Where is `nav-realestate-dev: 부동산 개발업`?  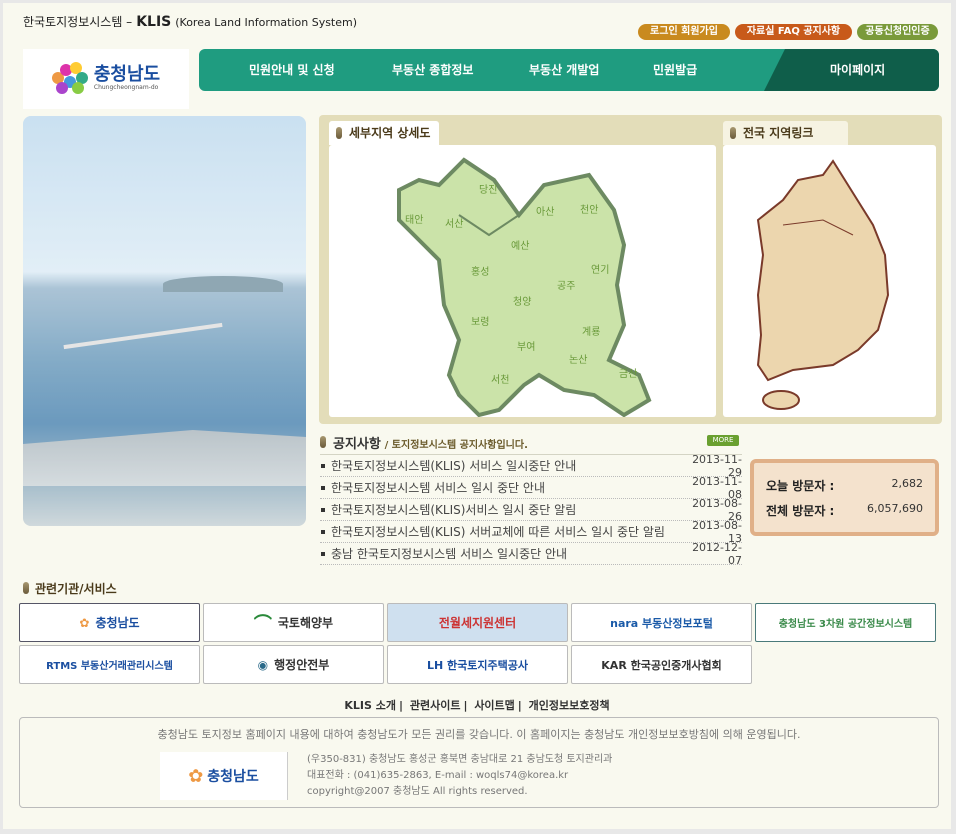
nav-realestate-dev: 부동산 개발업 is located at coordinates (564, 70).